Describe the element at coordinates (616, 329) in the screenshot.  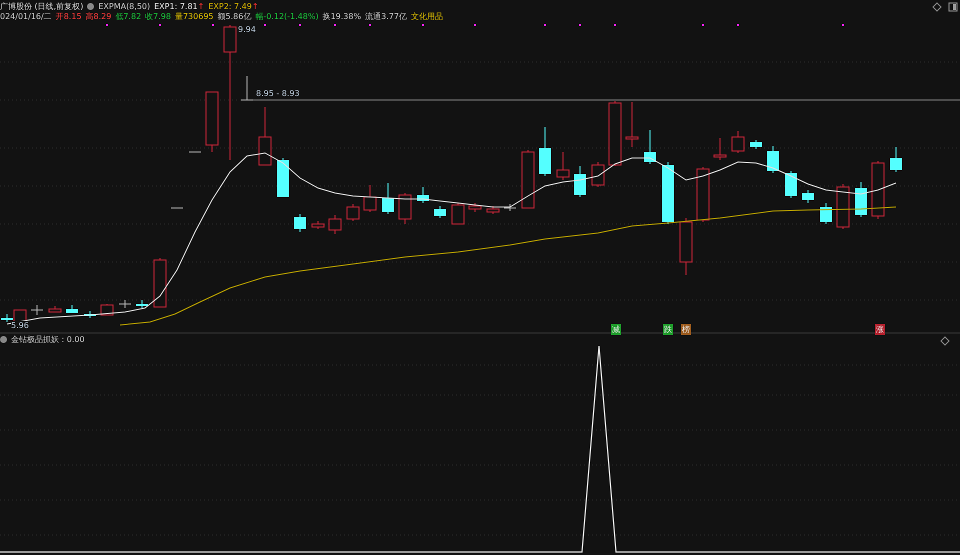
I see `signal-tag: 减` at that location.